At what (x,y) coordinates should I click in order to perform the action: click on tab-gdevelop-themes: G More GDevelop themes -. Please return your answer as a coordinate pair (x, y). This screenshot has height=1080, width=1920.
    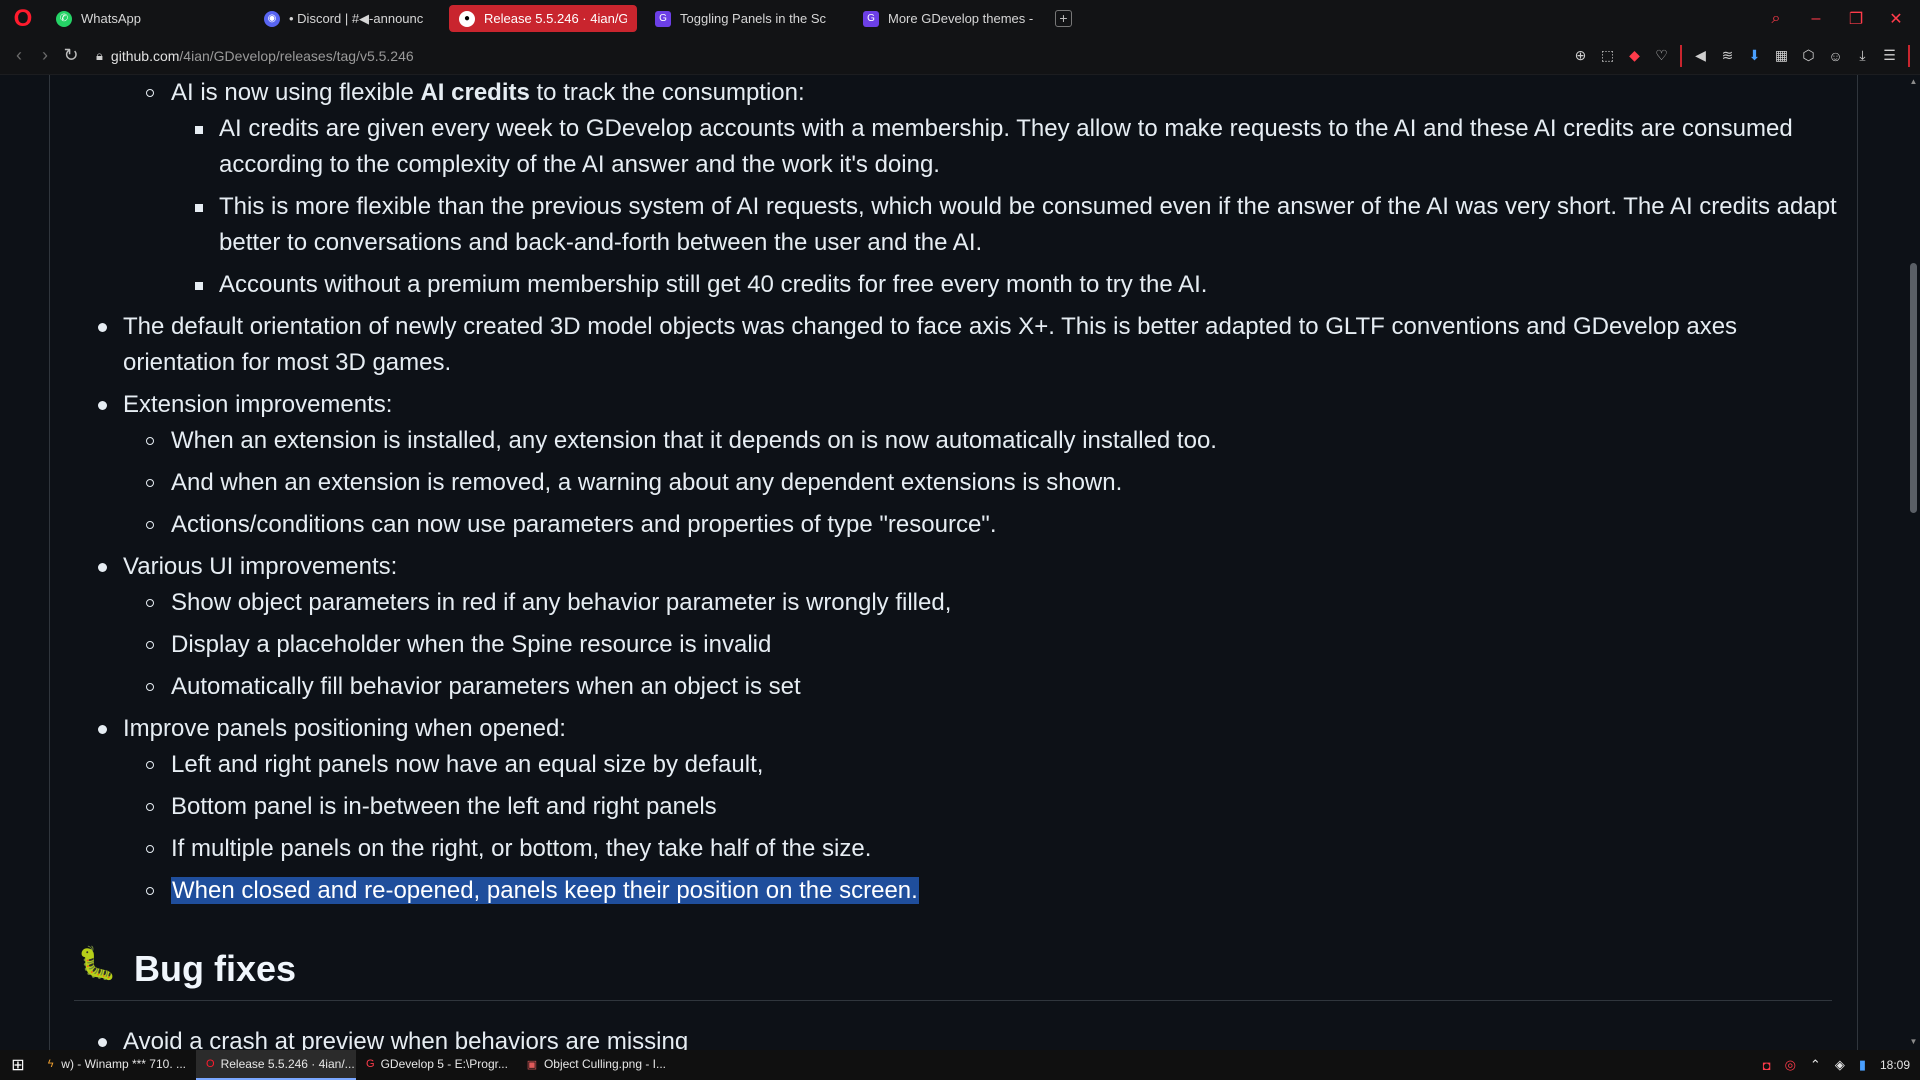
    Looking at the image, I should click on (948, 18).